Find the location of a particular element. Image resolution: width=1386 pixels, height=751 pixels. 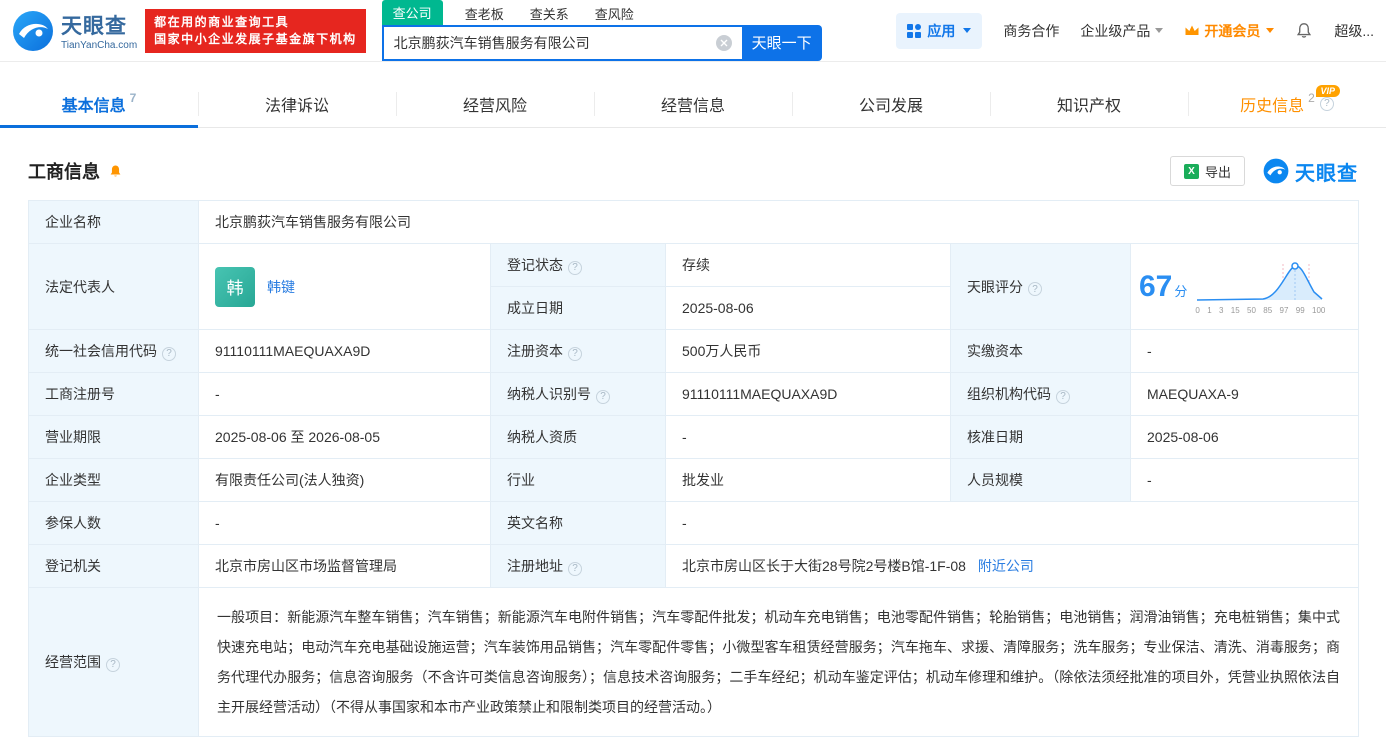

table-row: 参保人数 - 英文名称 - is located at coordinates (694, 523).